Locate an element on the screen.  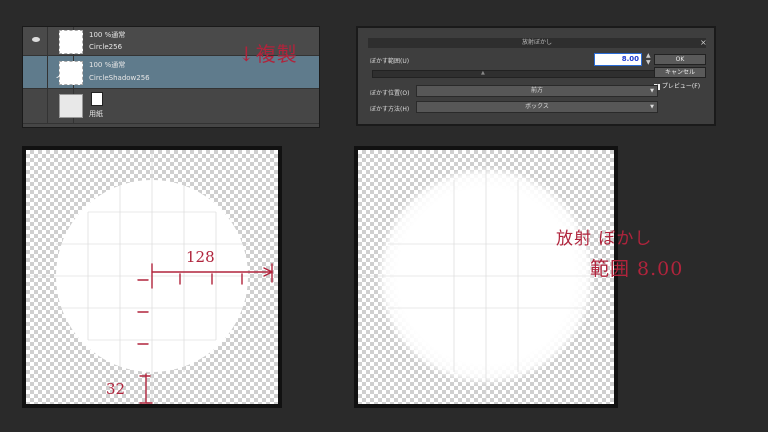
paper-icon is located at coordinates (97, 99).